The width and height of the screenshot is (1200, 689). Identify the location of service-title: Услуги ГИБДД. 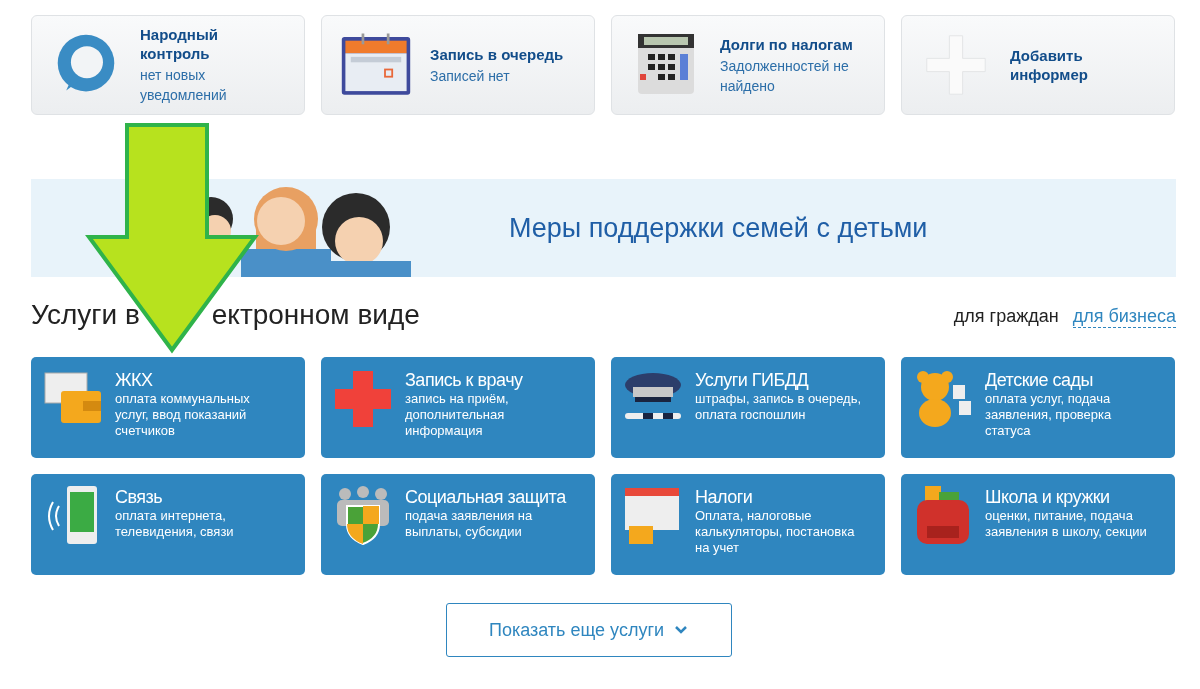
(752, 380).